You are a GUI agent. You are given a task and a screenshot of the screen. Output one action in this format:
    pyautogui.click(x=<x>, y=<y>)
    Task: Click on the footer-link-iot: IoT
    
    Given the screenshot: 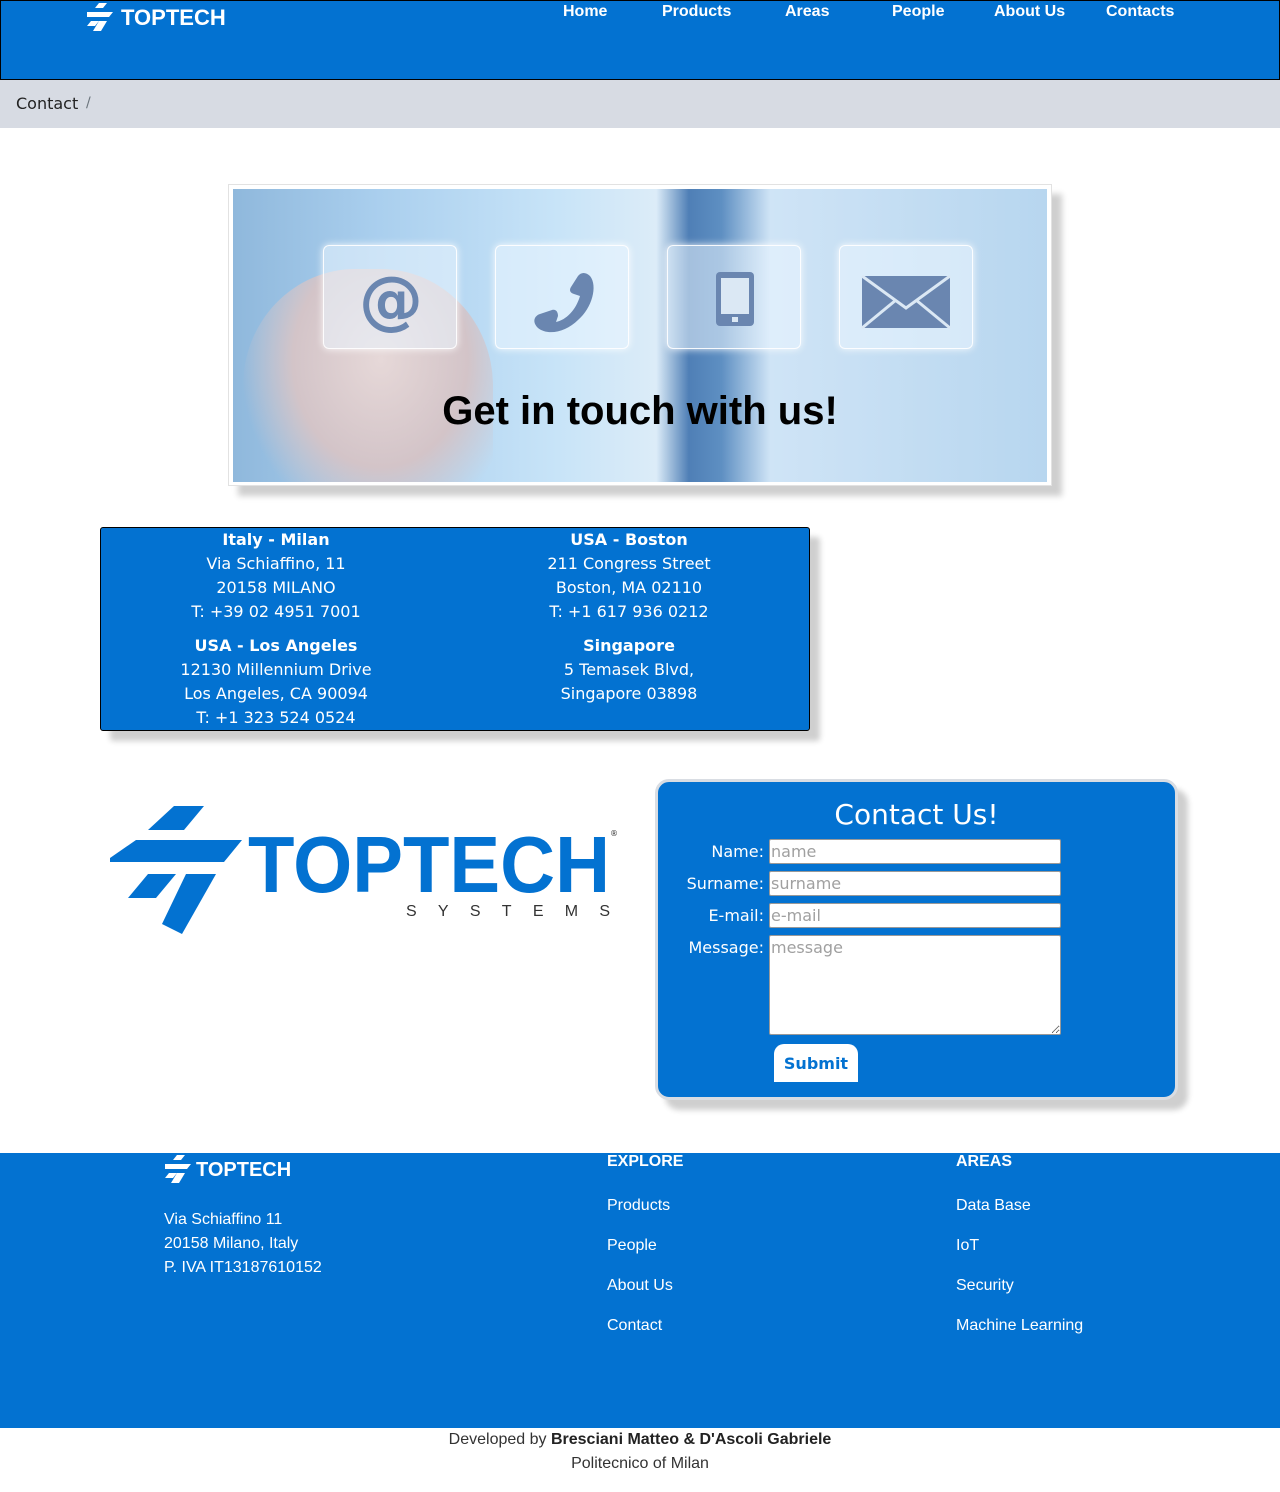 What is the action you would take?
    pyautogui.click(x=967, y=1246)
    